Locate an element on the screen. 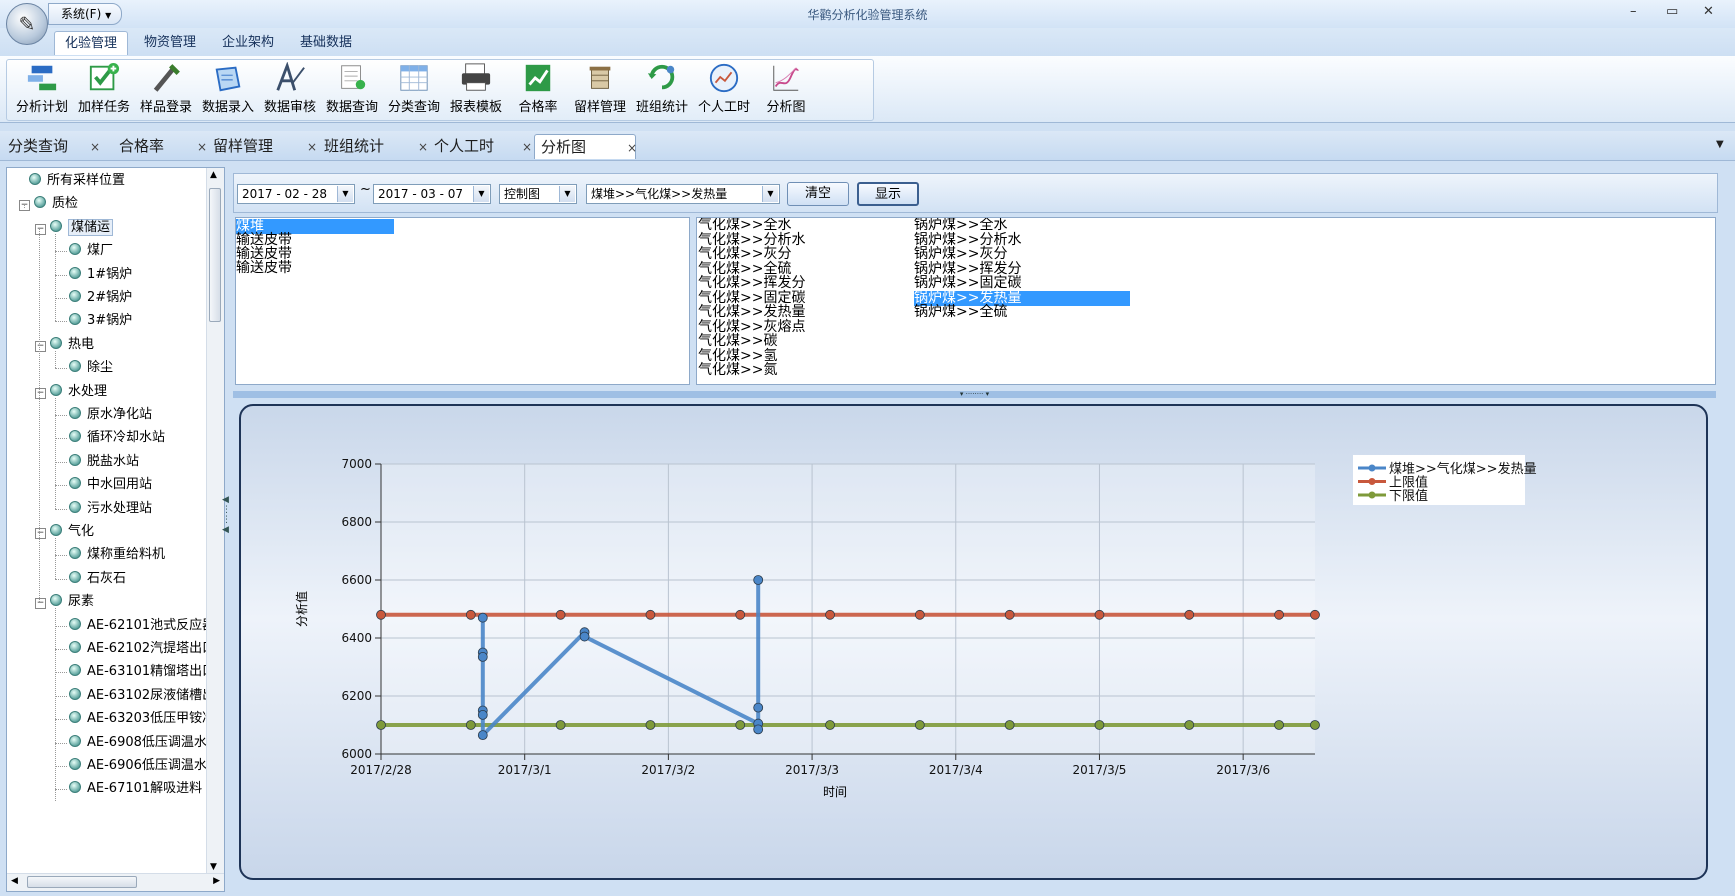 This screenshot has height=896, width=1735. tab-overflow-icon: ▼ is located at coordinates (1720, 144).